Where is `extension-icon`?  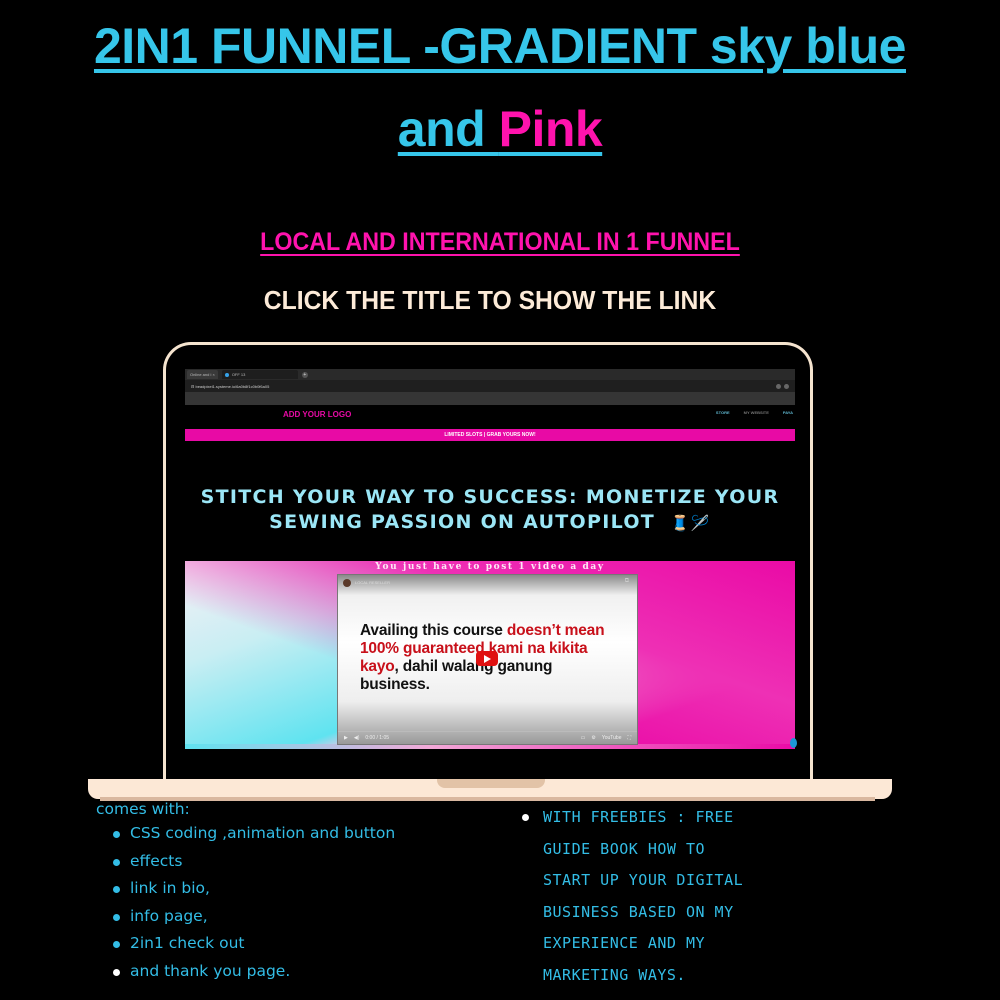
extension-icon is located at coordinates (778, 386).